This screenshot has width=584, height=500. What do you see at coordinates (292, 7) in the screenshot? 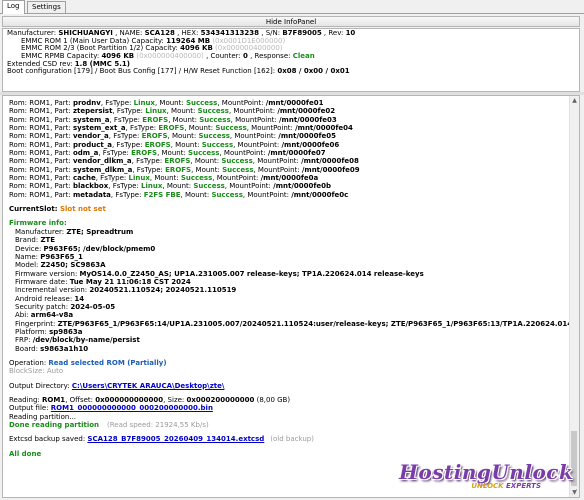
I see `tab-bar: Log Settings` at bounding box center [292, 7].